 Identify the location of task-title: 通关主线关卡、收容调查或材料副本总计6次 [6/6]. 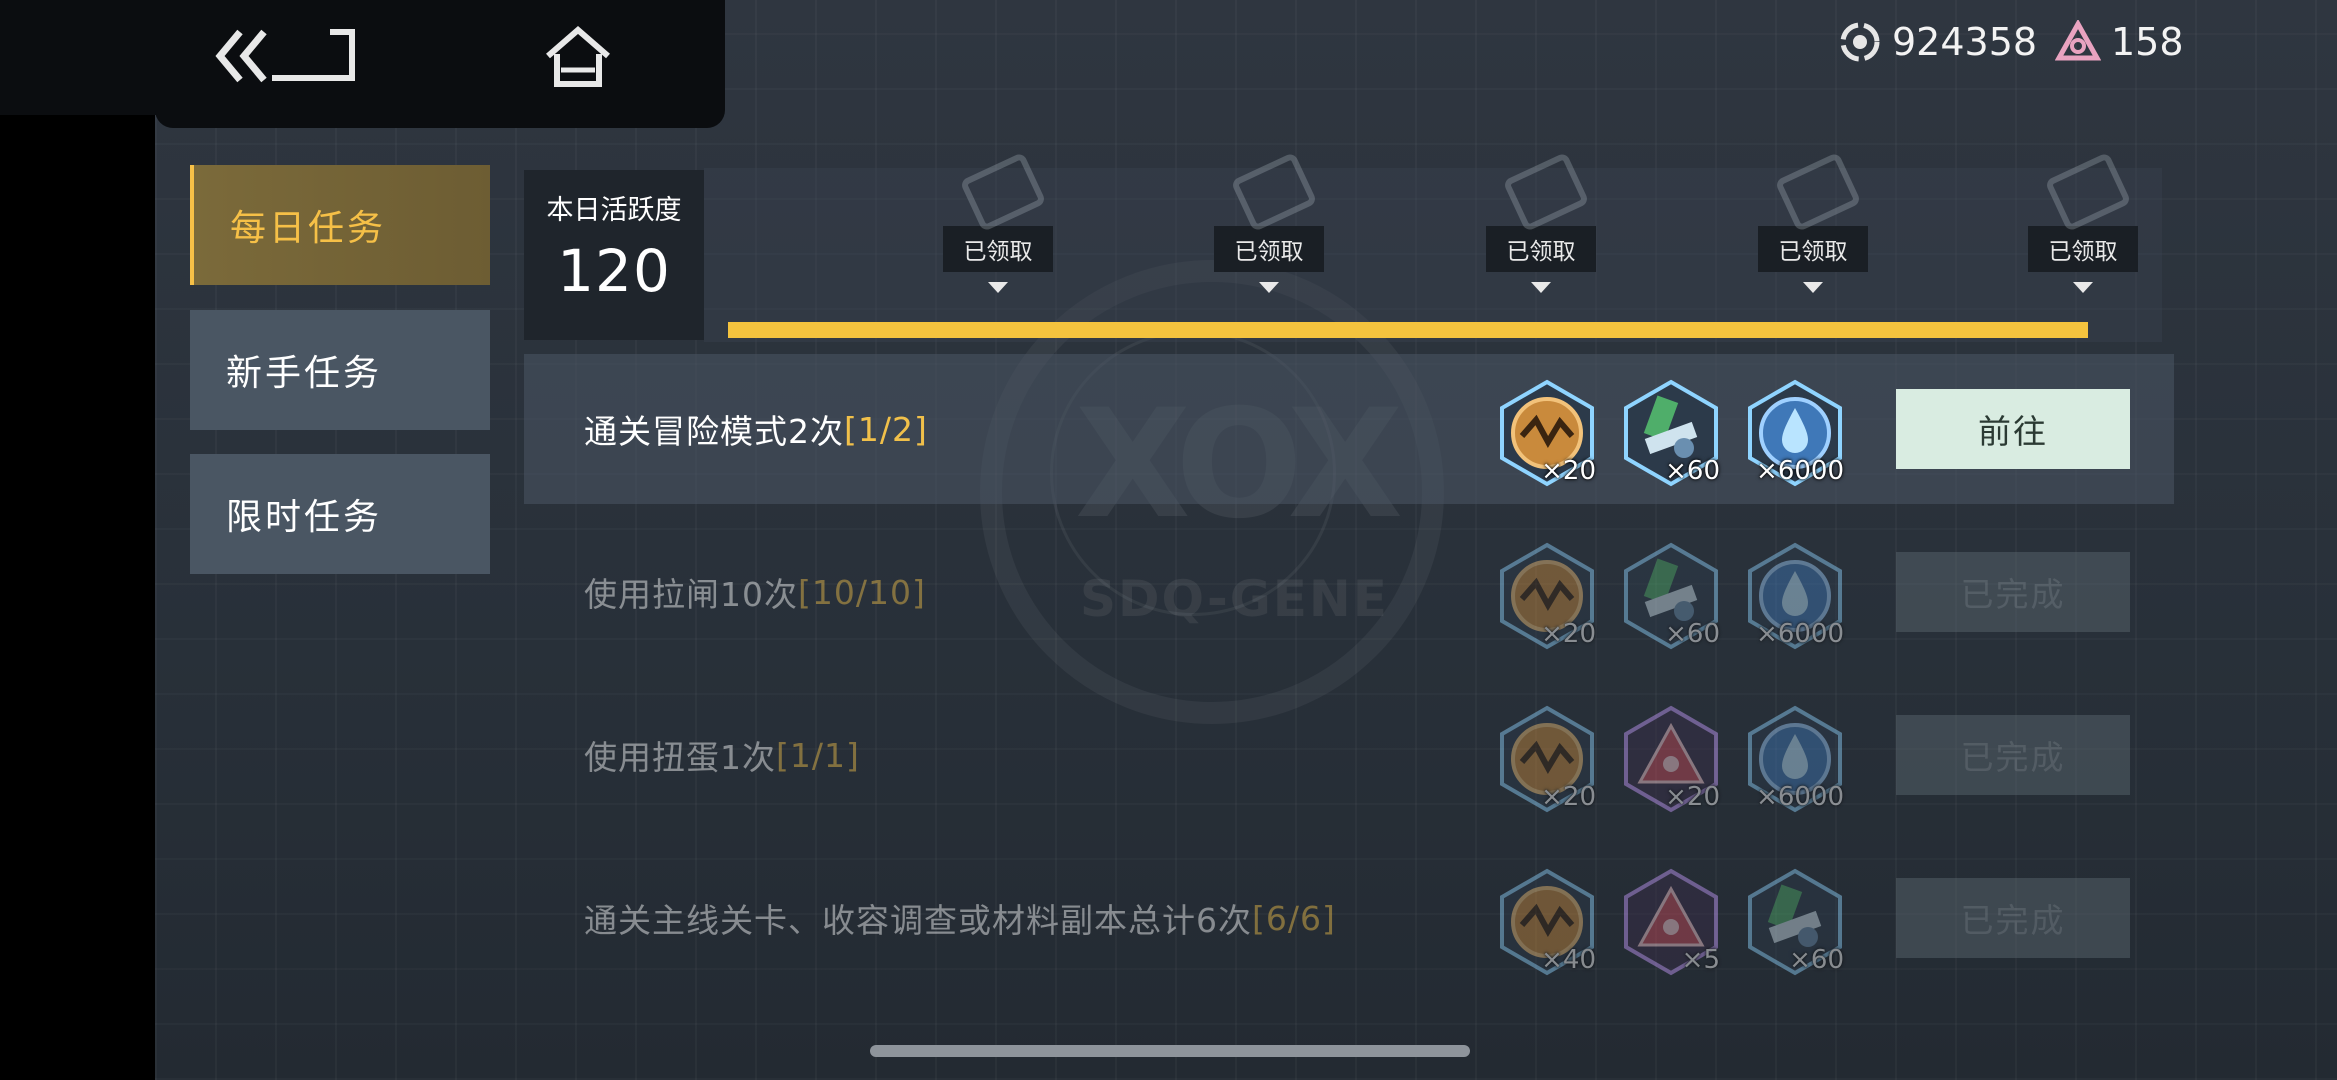
(960, 918).